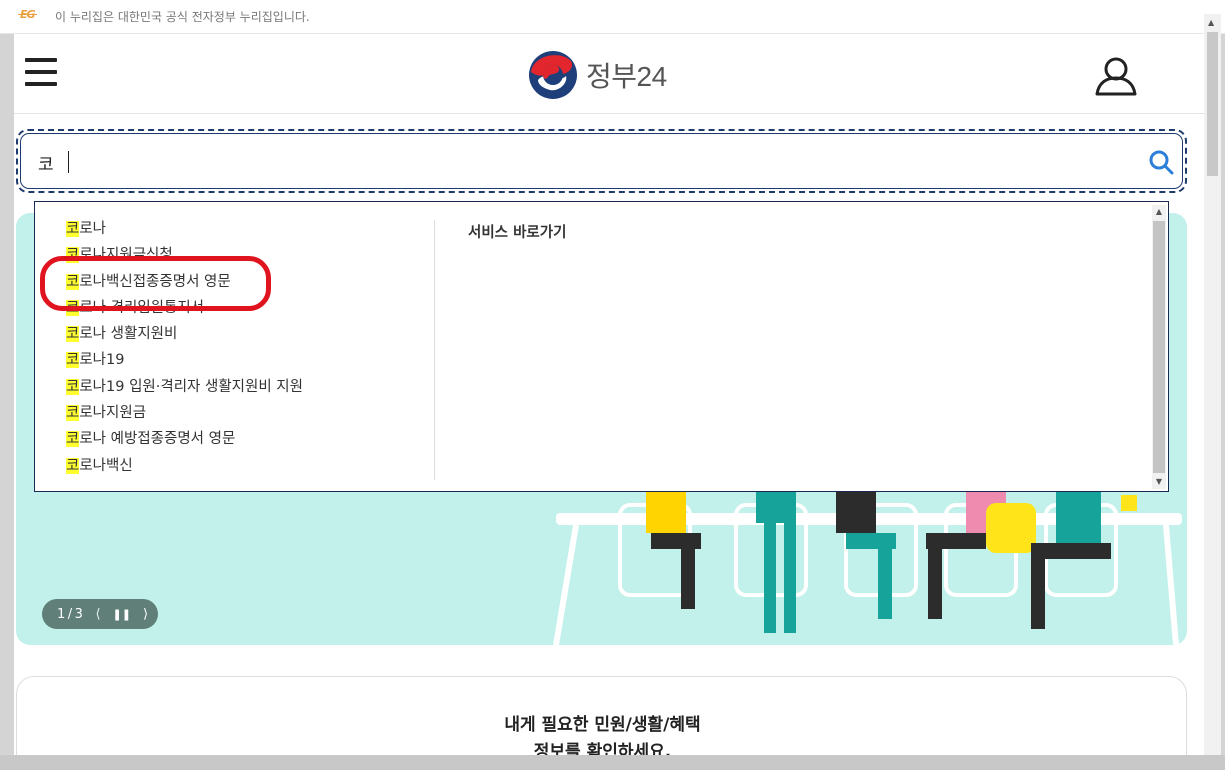 Image resolution: width=1225 pixels, height=770 pixels. Describe the element at coordinates (1161, 162) in the screenshot. I see `search-icon` at that location.